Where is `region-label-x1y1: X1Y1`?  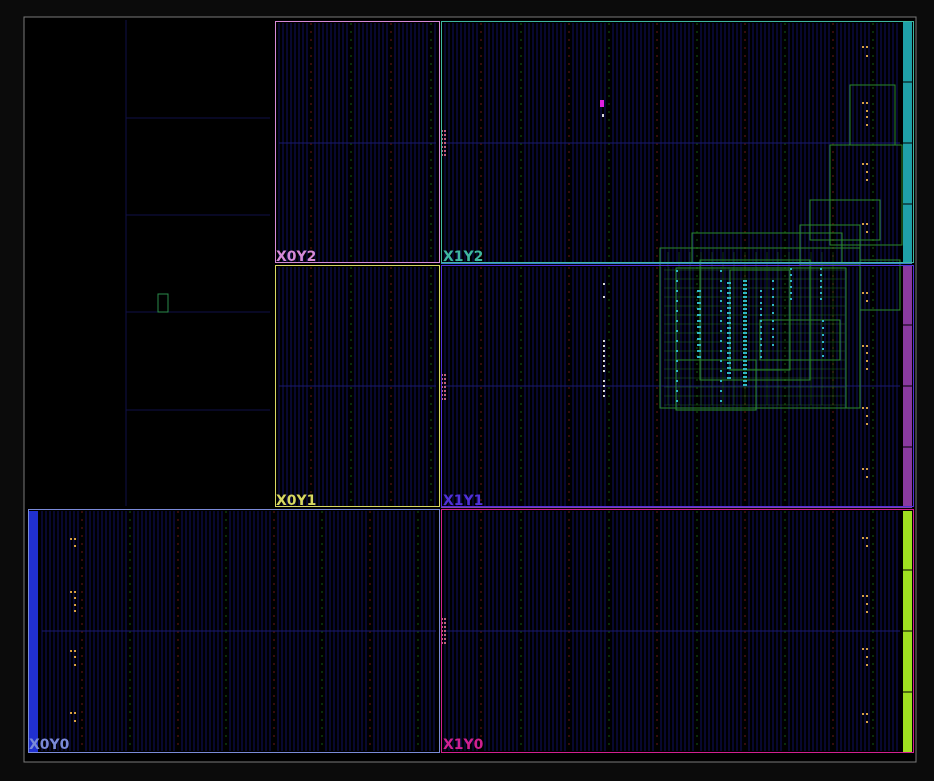 region-label-x1y1: X1Y1 is located at coordinates (463, 501).